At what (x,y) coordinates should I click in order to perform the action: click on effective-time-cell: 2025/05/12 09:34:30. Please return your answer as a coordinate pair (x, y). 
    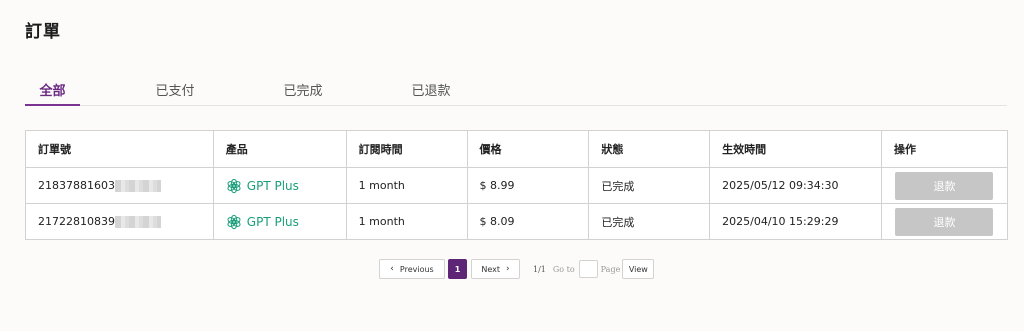
    Looking at the image, I should click on (795, 185).